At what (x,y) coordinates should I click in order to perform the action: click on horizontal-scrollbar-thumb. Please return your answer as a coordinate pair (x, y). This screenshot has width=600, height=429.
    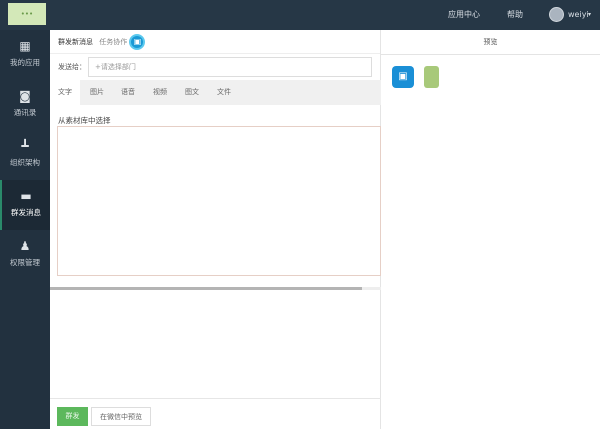
    Looking at the image, I should click on (206, 288).